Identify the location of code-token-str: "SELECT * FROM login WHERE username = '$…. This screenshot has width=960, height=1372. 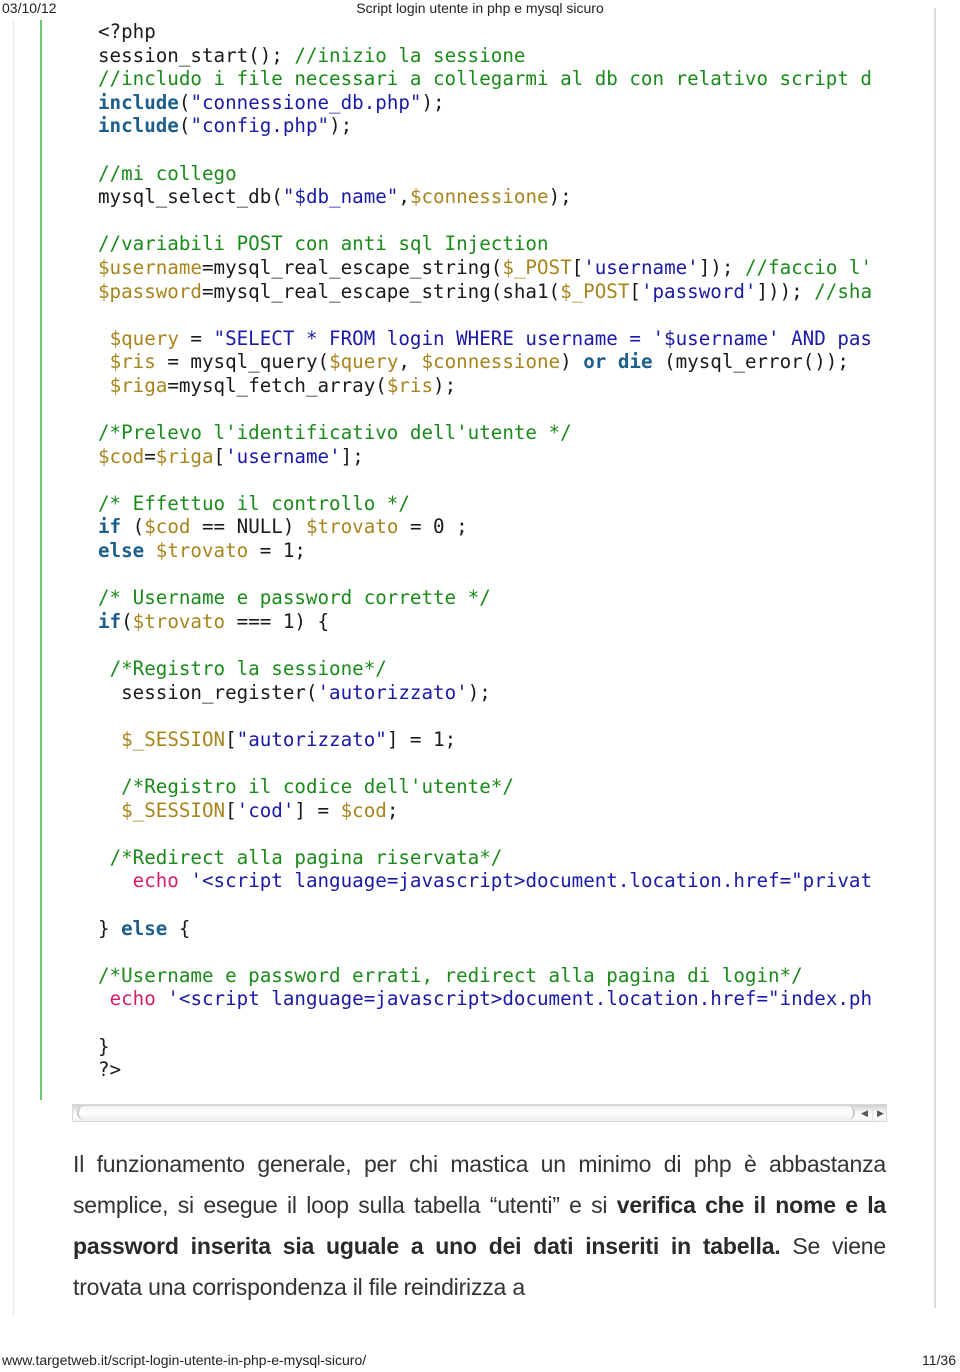
(542, 338).